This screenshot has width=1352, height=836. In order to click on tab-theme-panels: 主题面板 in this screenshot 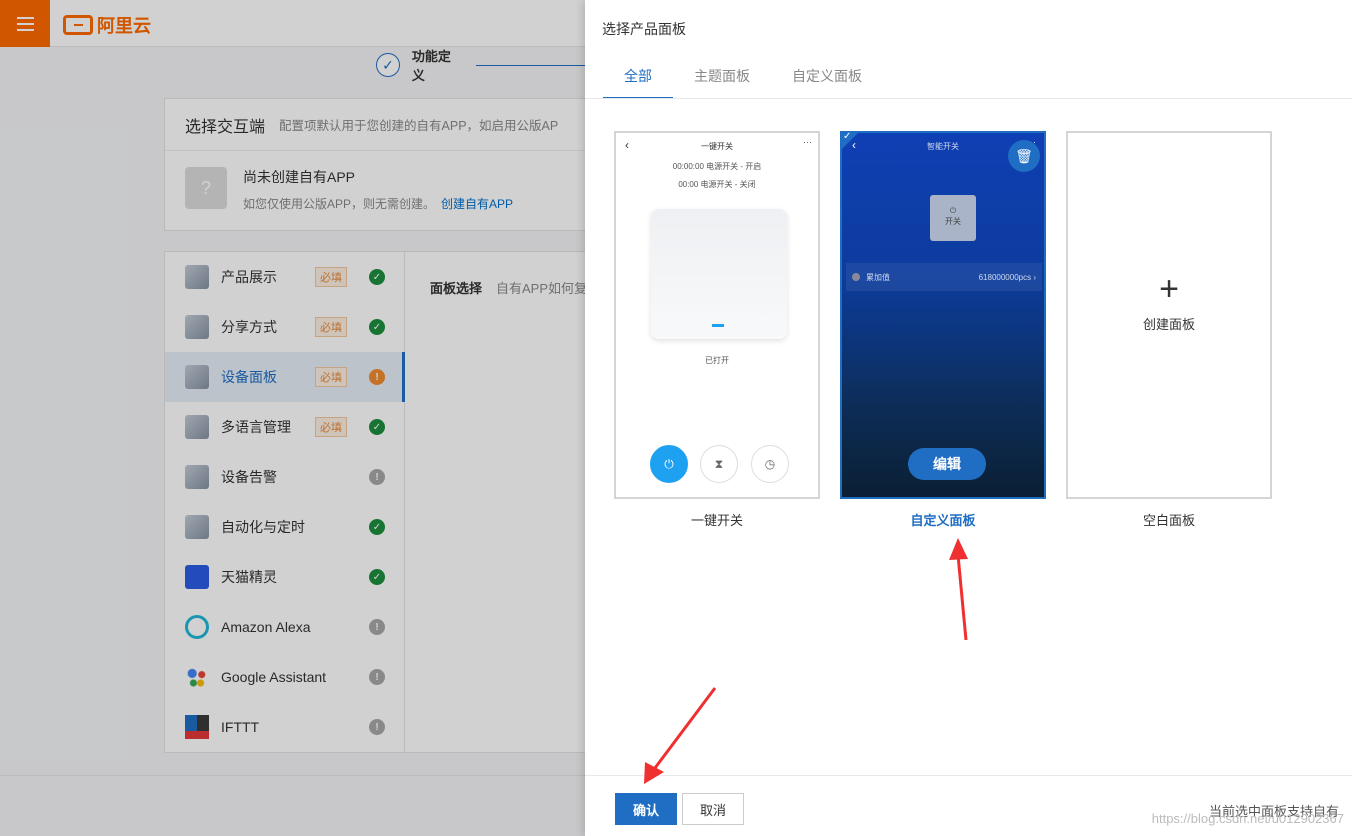, I will do `click(722, 77)`.